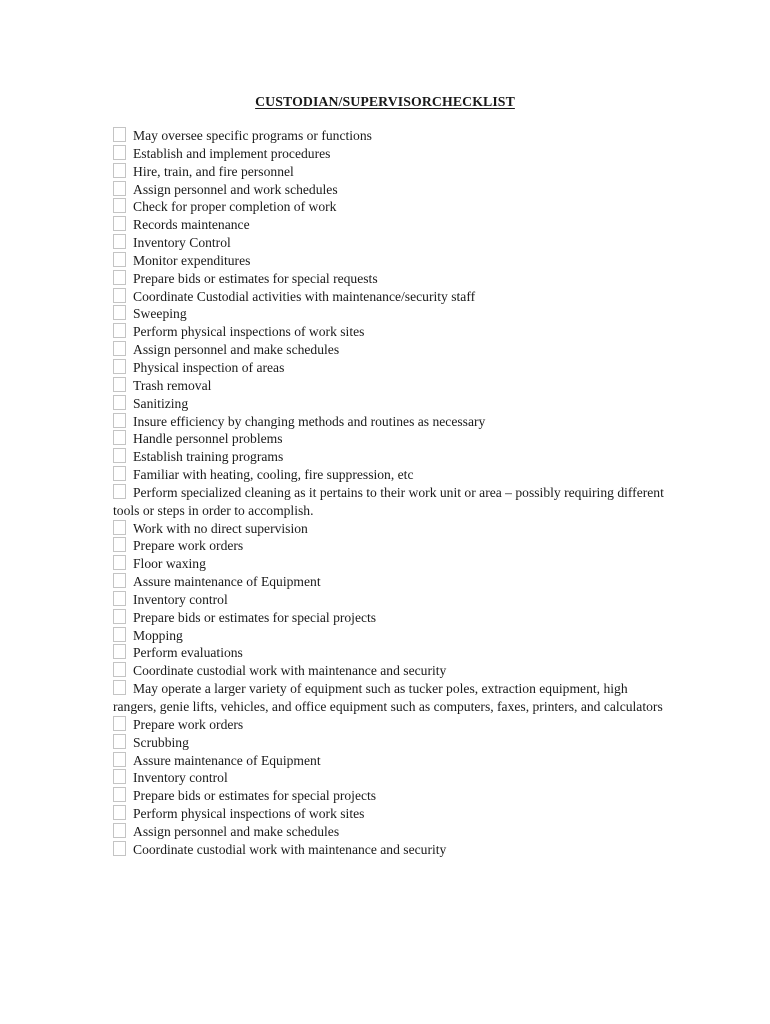 The width and height of the screenshot is (770, 1024). Describe the element at coordinates (235, 189) in the screenshot. I see `checklist-item-label: Assign personnel and work schedules` at that location.